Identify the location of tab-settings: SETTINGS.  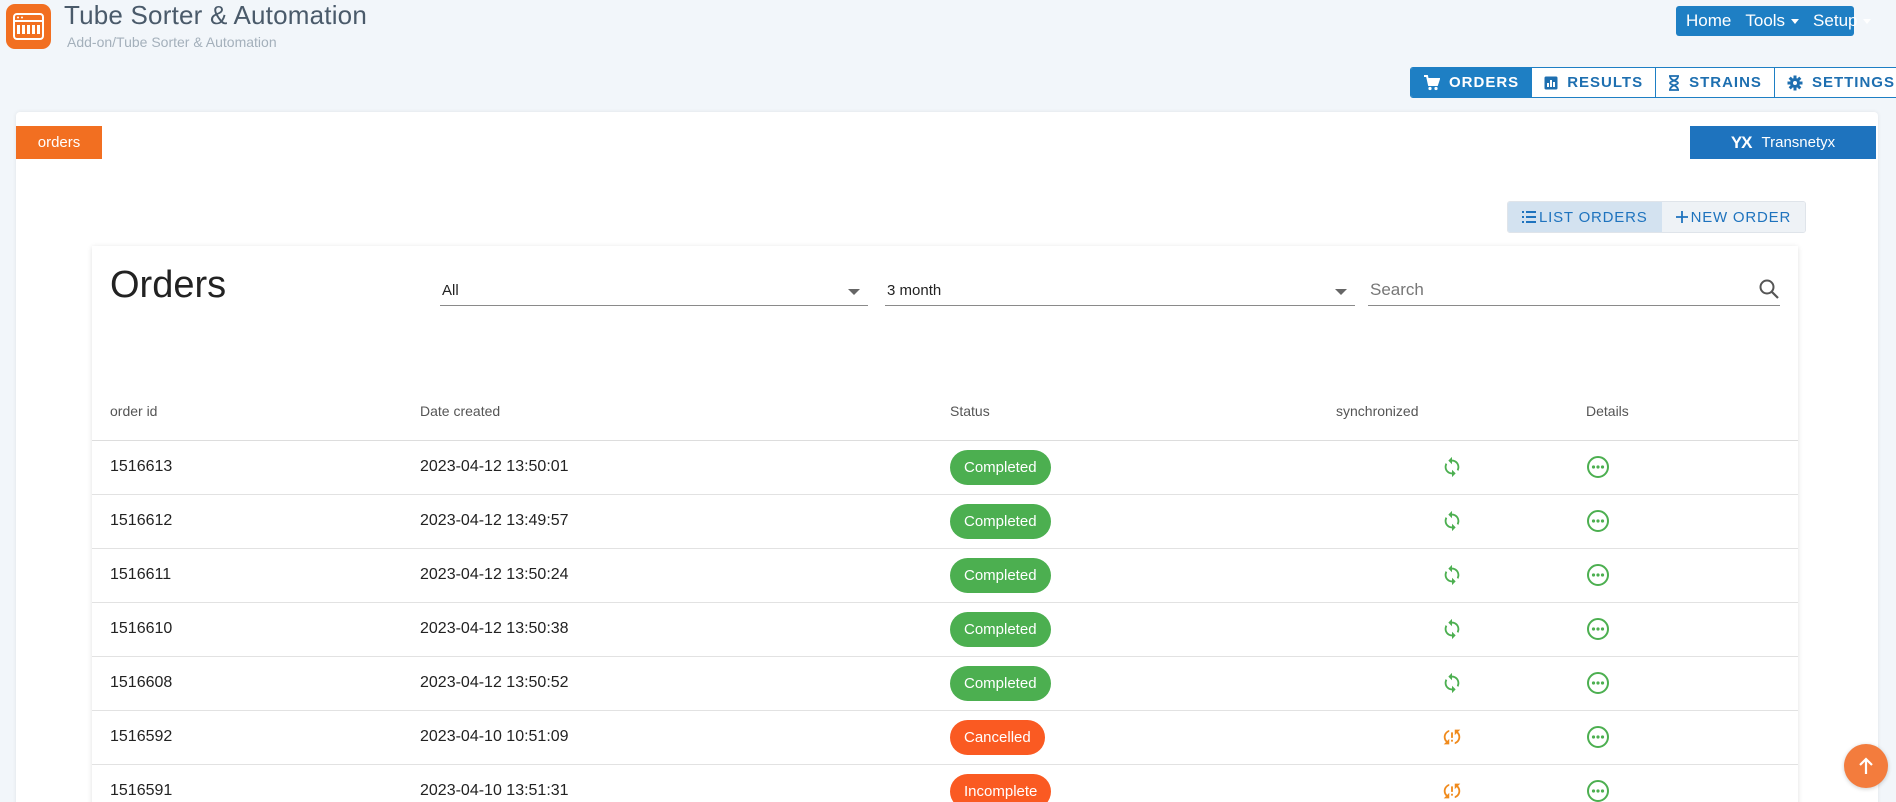
(1835, 82).